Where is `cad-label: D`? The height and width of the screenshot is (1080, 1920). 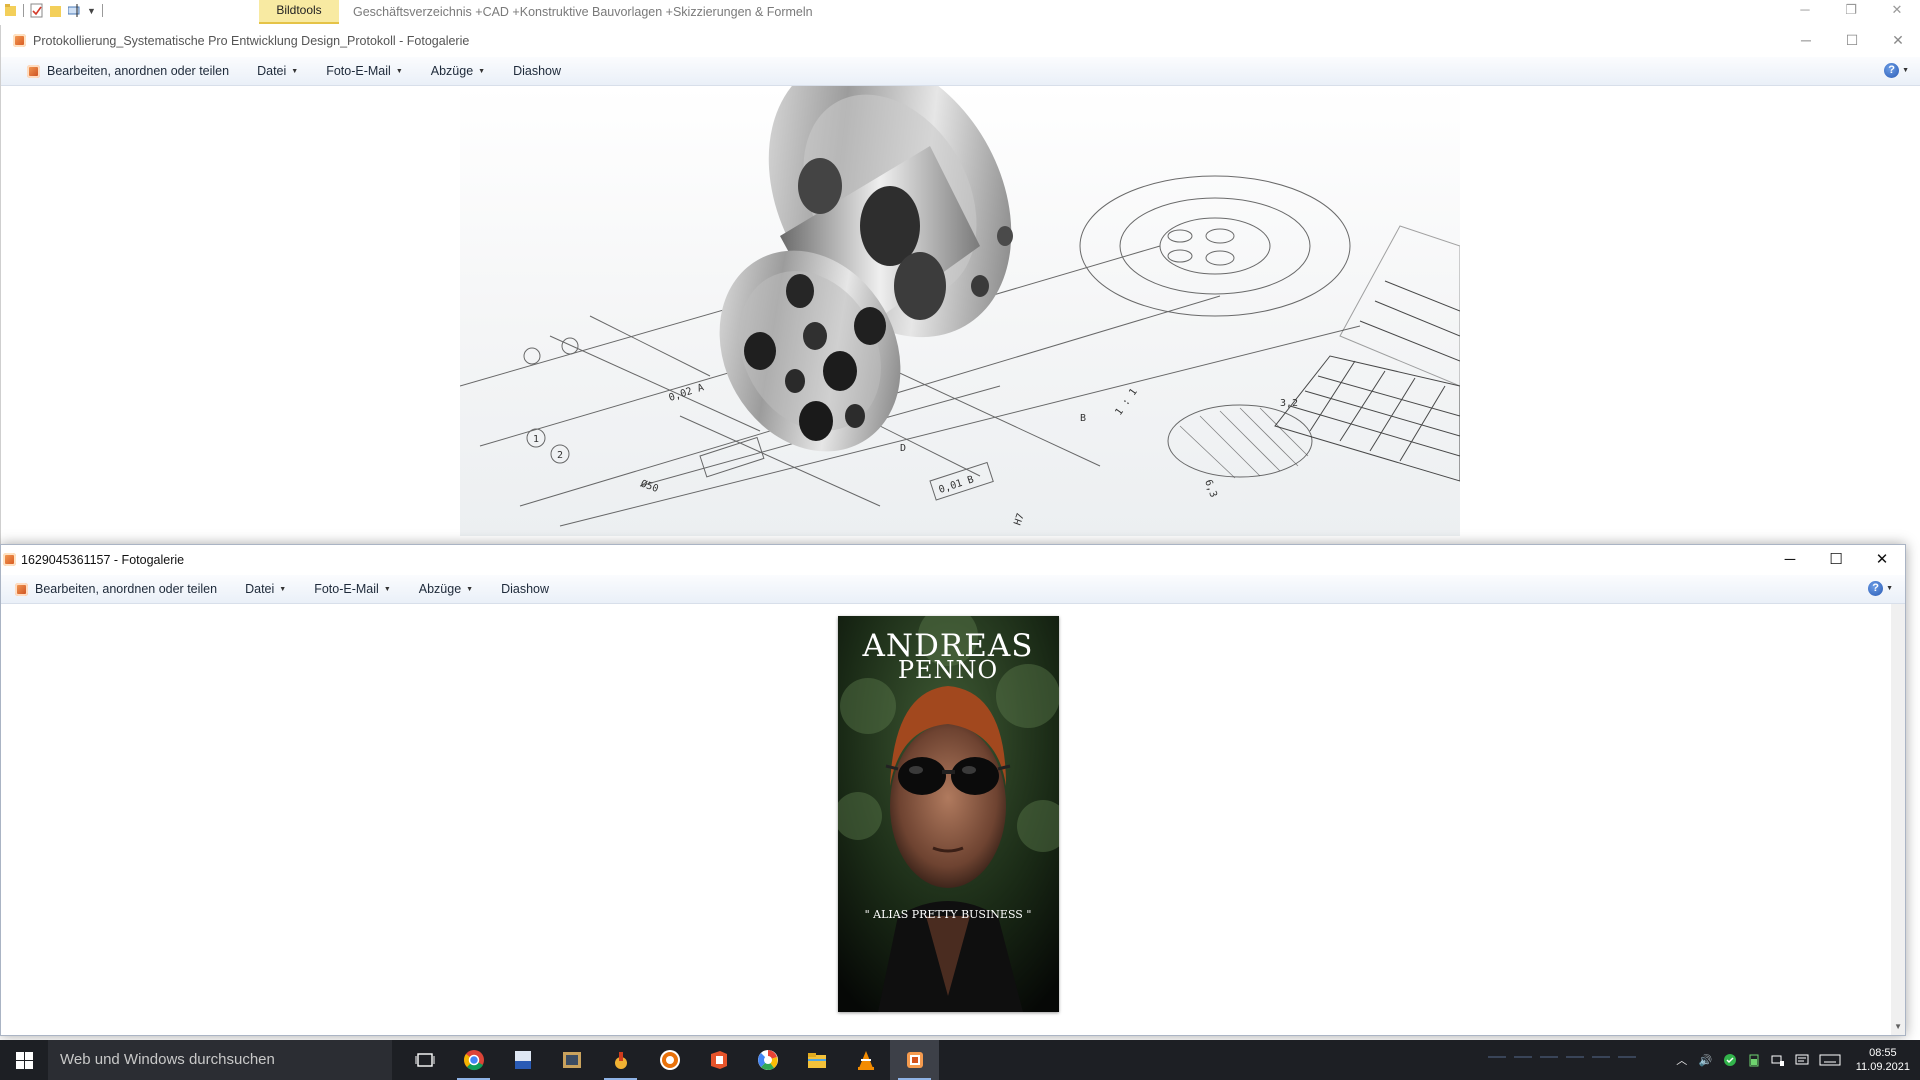
cad-label: D is located at coordinates (903, 448).